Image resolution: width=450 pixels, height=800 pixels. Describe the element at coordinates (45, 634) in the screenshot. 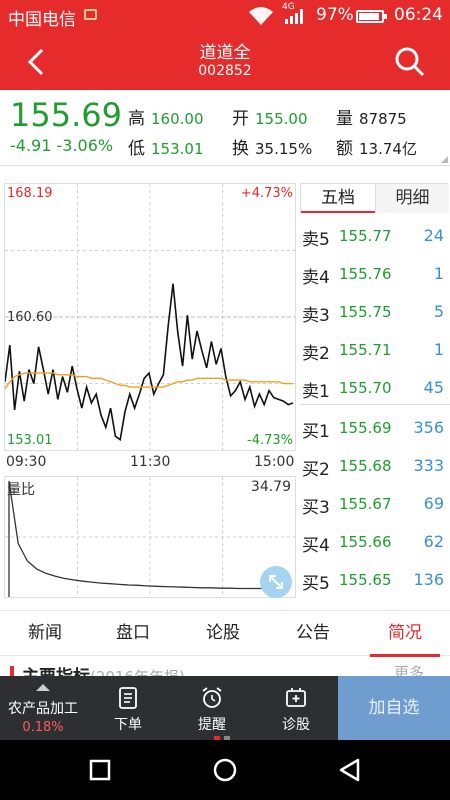

I see `tab-news: 新闻` at that location.